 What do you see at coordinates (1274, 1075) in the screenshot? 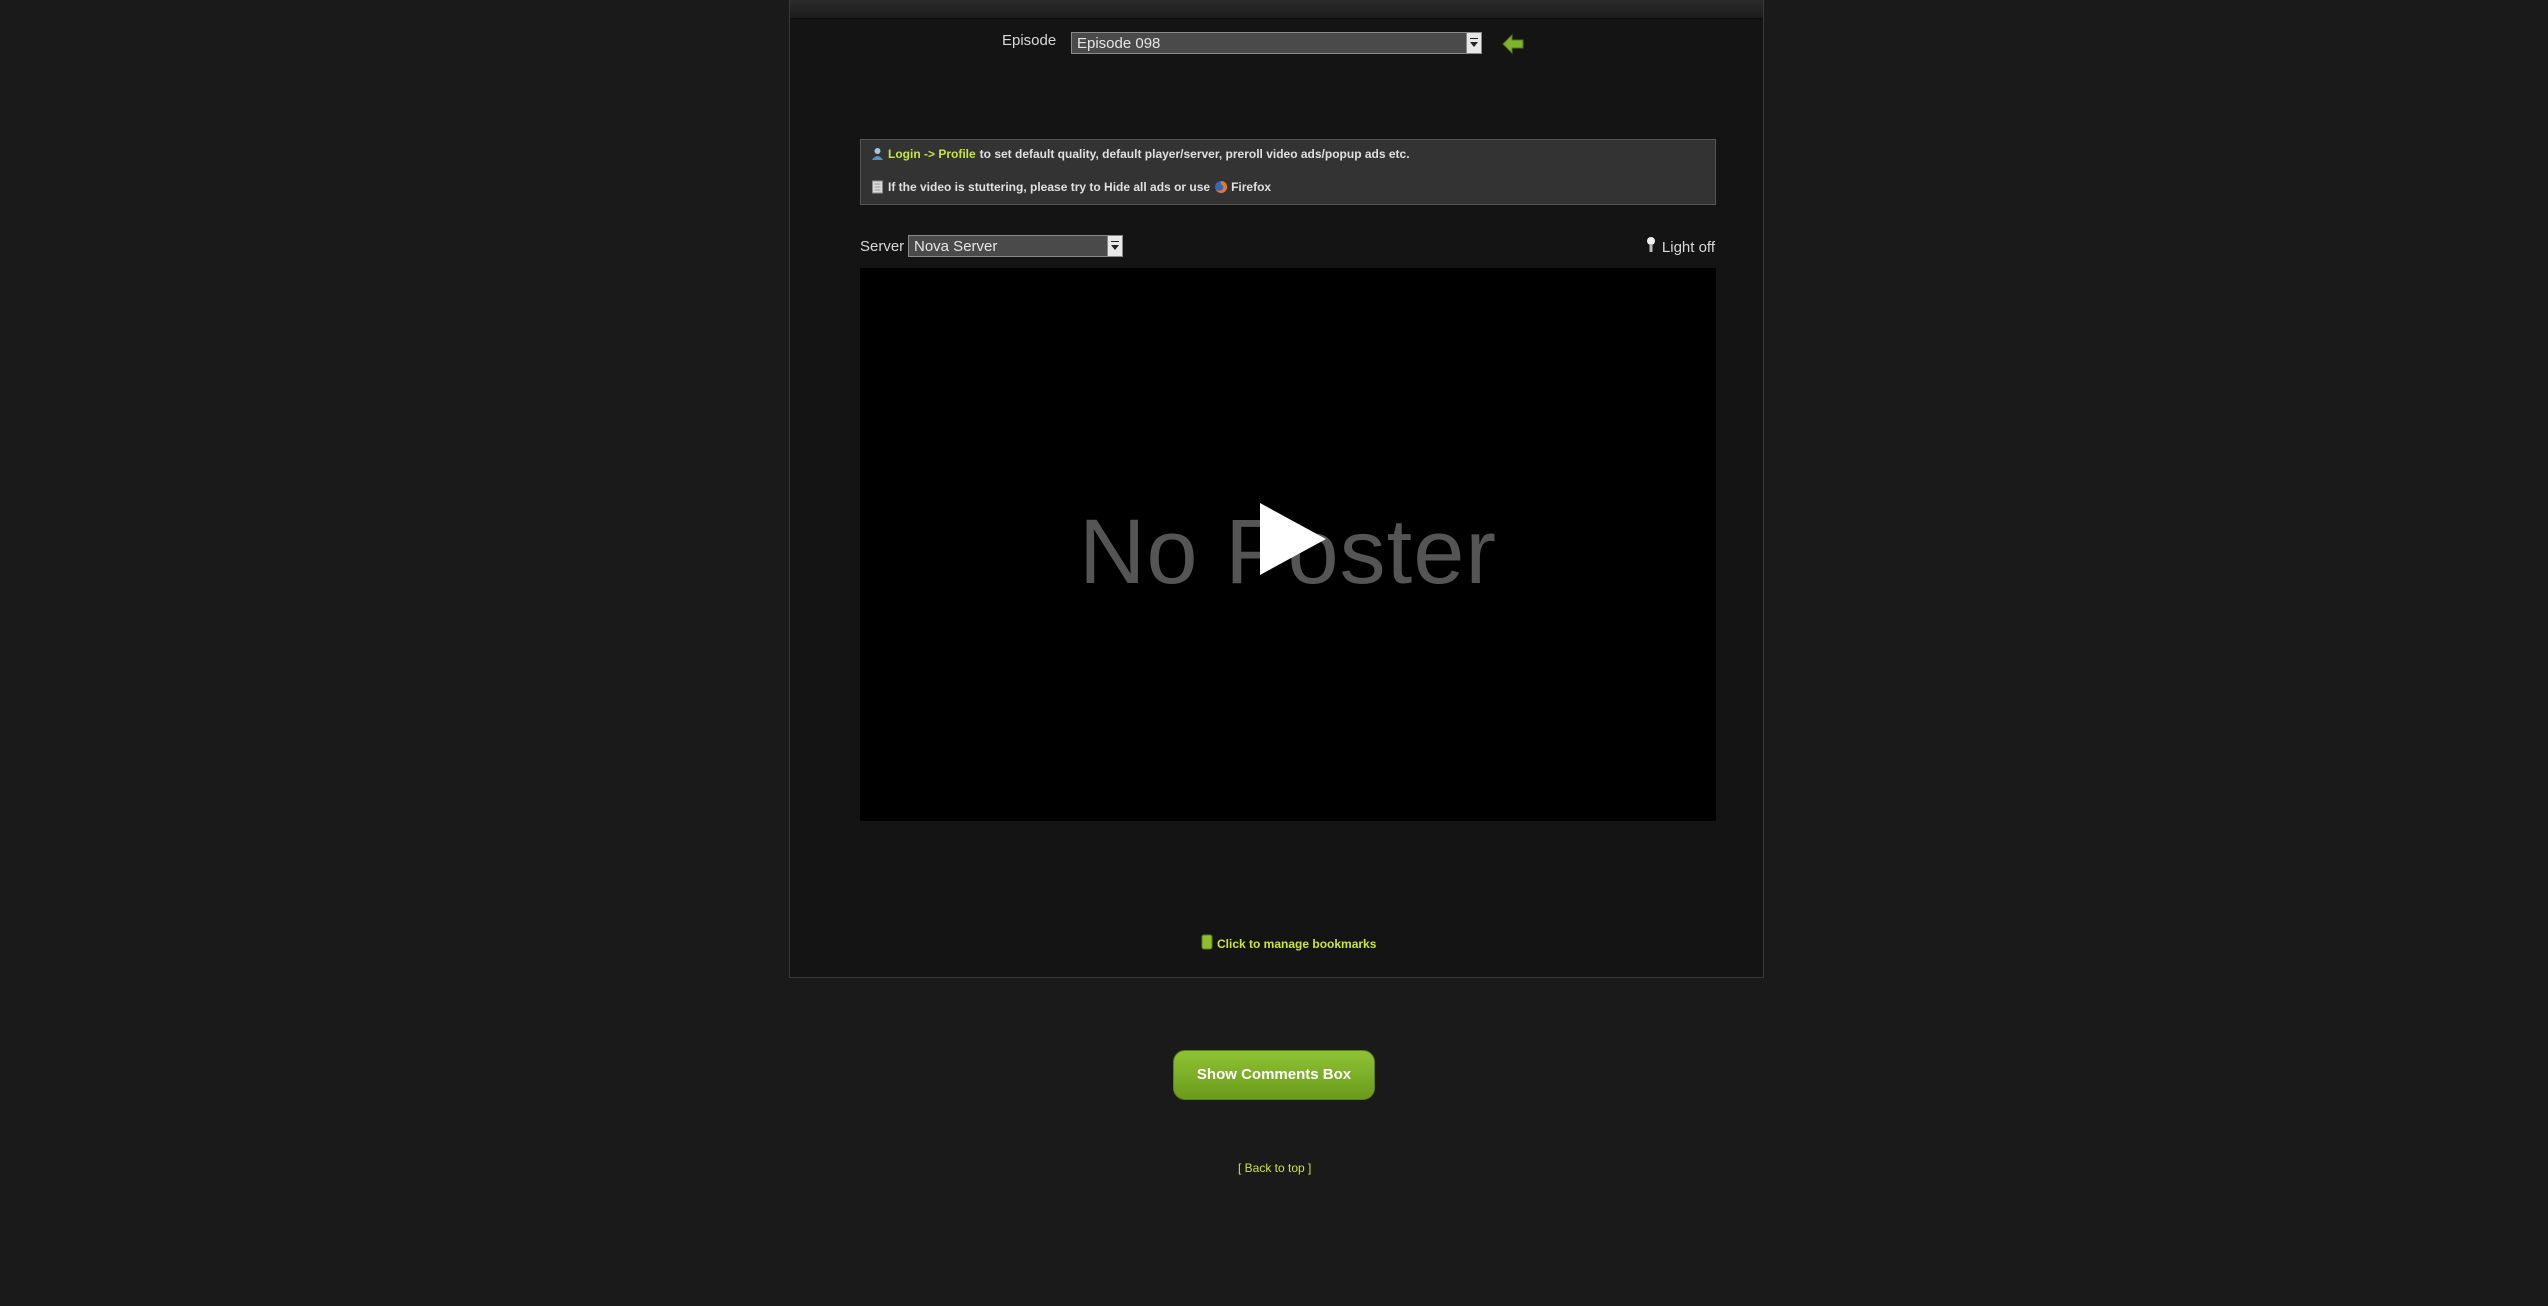
I see `show-comments-button: Show Comments Box` at bounding box center [1274, 1075].